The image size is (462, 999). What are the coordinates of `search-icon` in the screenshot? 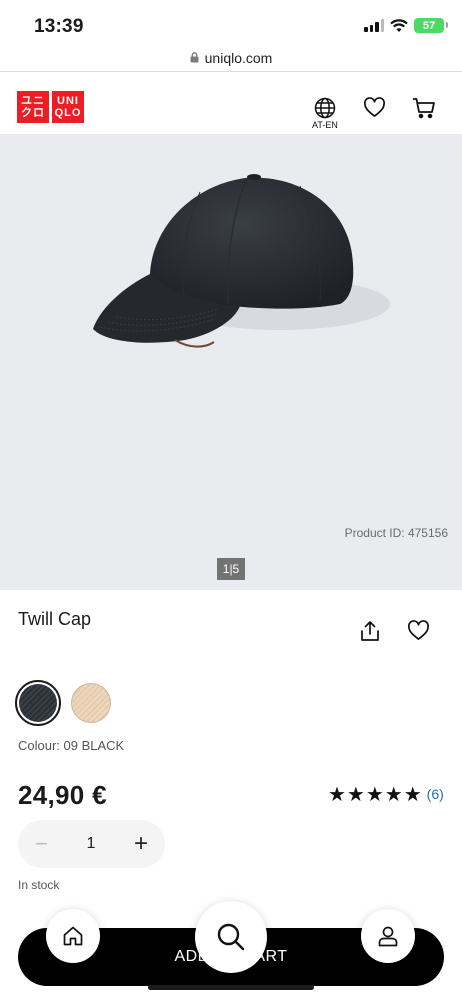 It's located at (231, 937).